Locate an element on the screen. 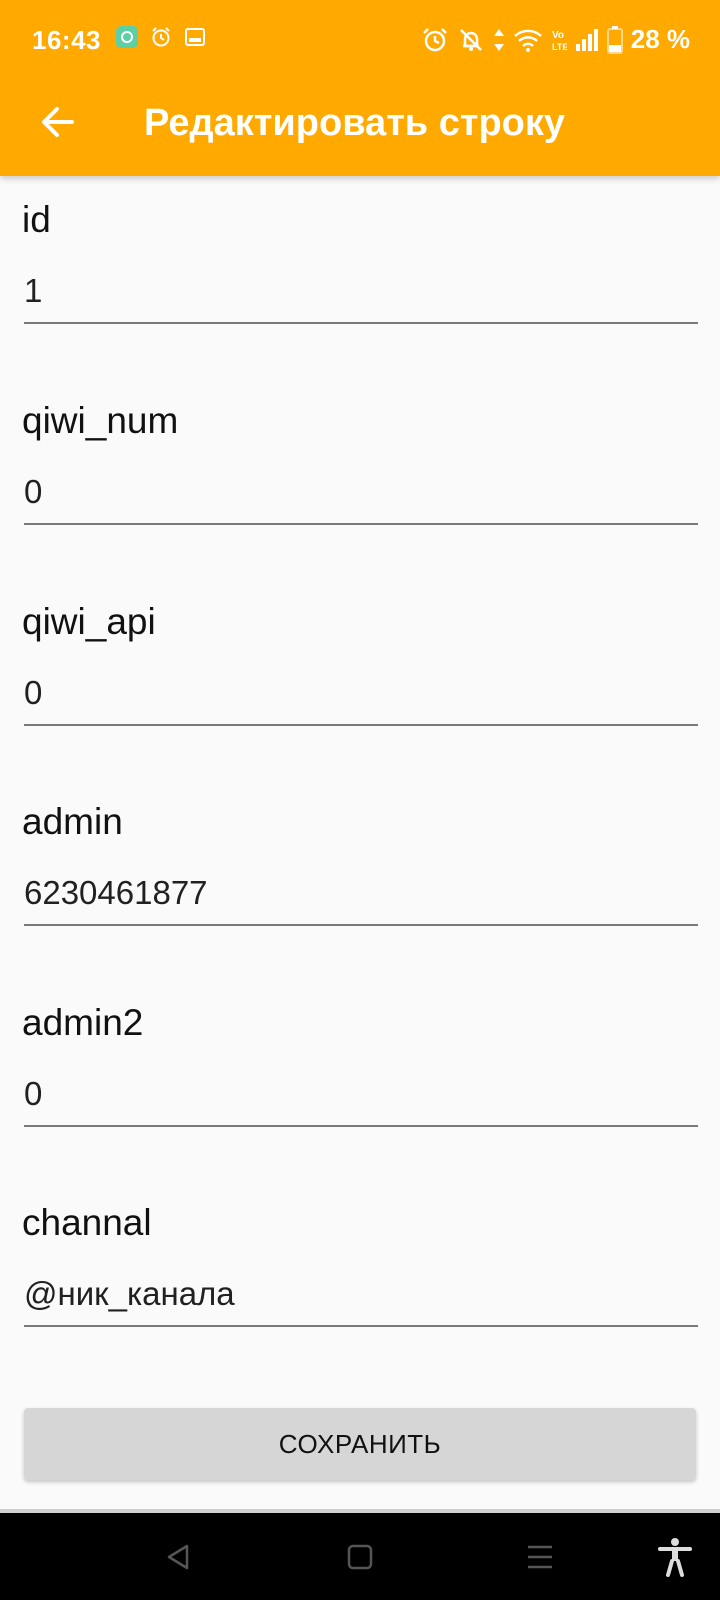 The width and height of the screenshot is (720, 1600). nav-accessibility-button is located at coordinates (675, 1557).